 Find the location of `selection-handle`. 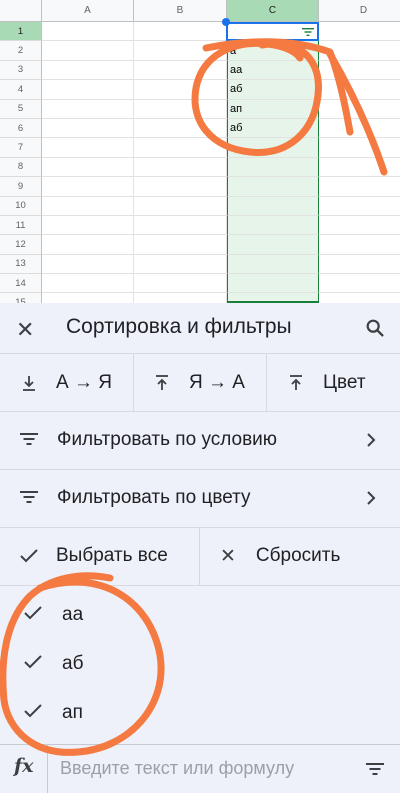

selection-handle is located at coordinates (226, 22).